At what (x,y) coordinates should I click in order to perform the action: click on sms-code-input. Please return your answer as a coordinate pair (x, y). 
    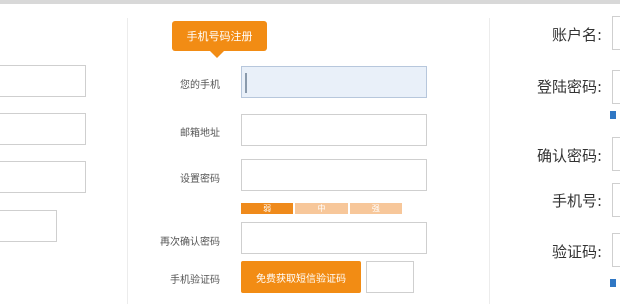
    Looking at the image, I should click on (390, 277).